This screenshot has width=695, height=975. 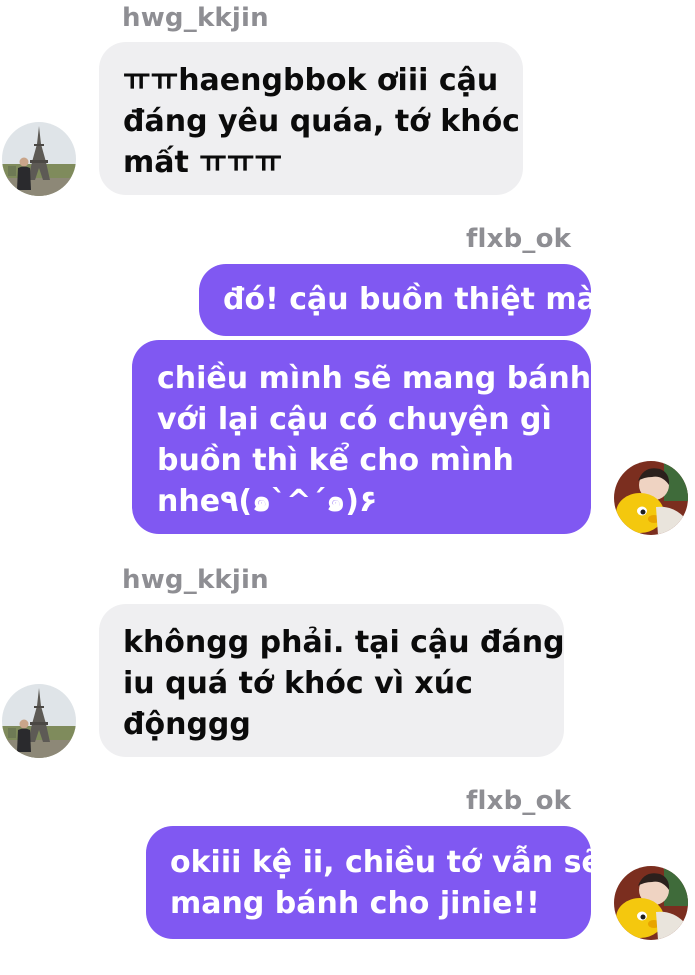 I want to click on message-line: nhe٩(๑`^´๑)۶, so click(x=267, y=501).